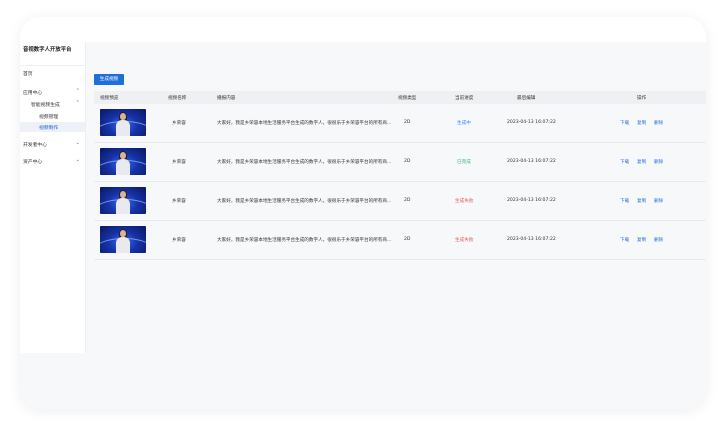  Describe the element at coordinates (49, 117) in the screenshot. I see `sidebar-item-label: 视频管理` at that location.